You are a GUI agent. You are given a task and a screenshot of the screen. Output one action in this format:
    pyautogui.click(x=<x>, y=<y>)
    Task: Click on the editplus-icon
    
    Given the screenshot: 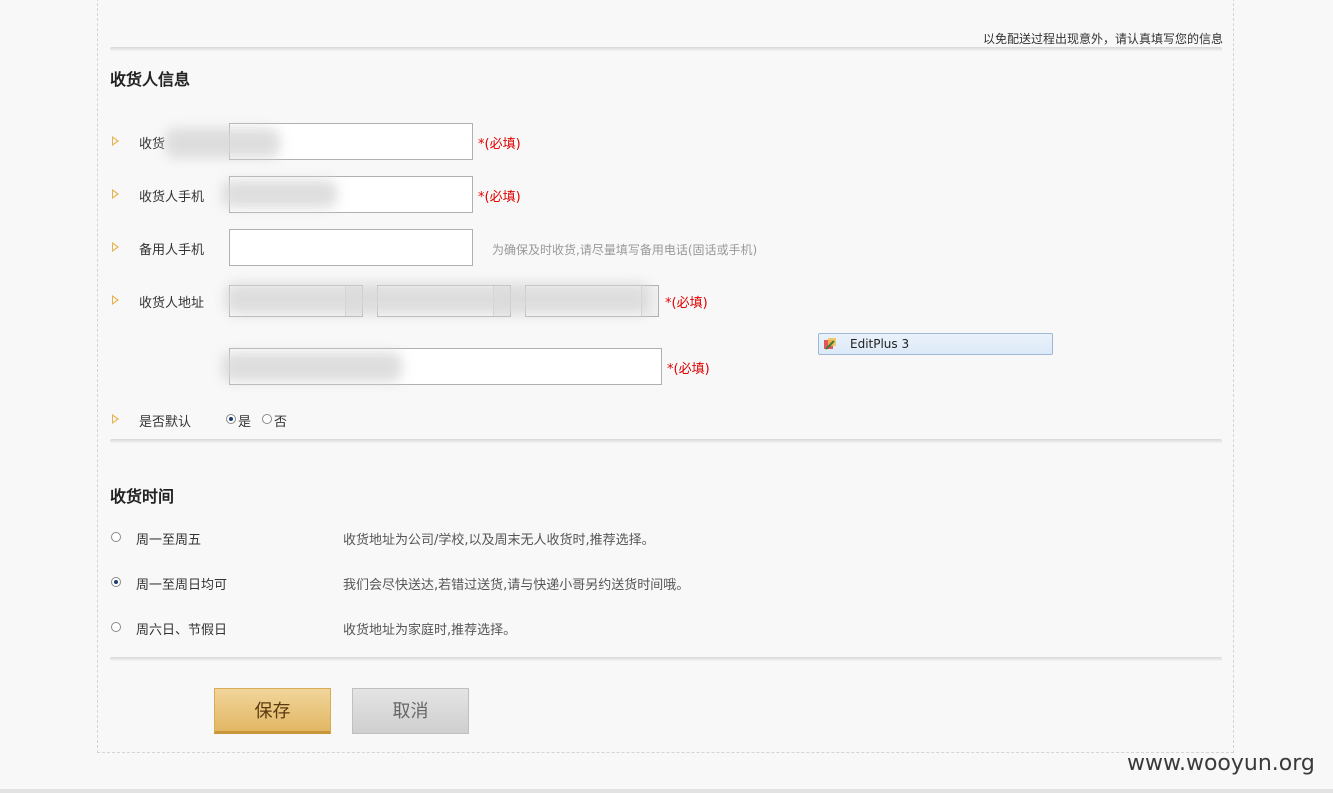 What is the action you would take?
    pyautogui.click(x=830, y=344)
    